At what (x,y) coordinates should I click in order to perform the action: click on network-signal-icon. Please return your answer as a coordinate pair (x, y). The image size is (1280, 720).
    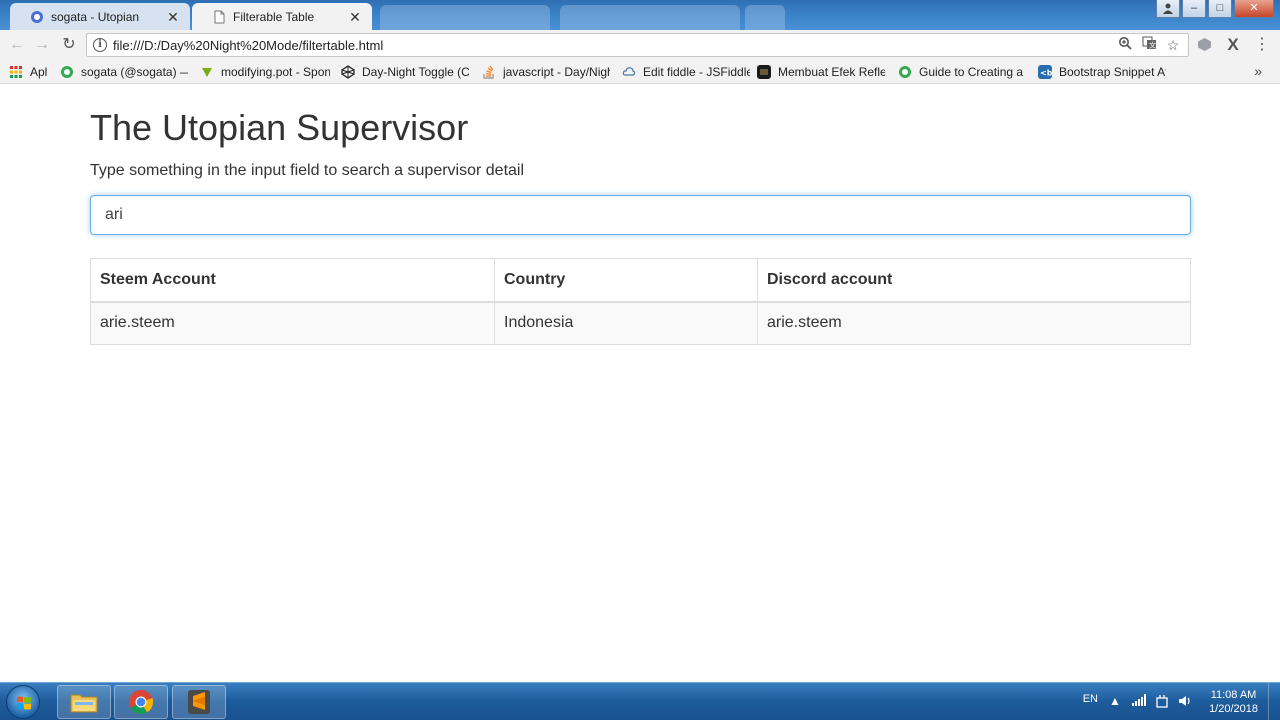
    Looking at the image, I should click on (1139, 701).